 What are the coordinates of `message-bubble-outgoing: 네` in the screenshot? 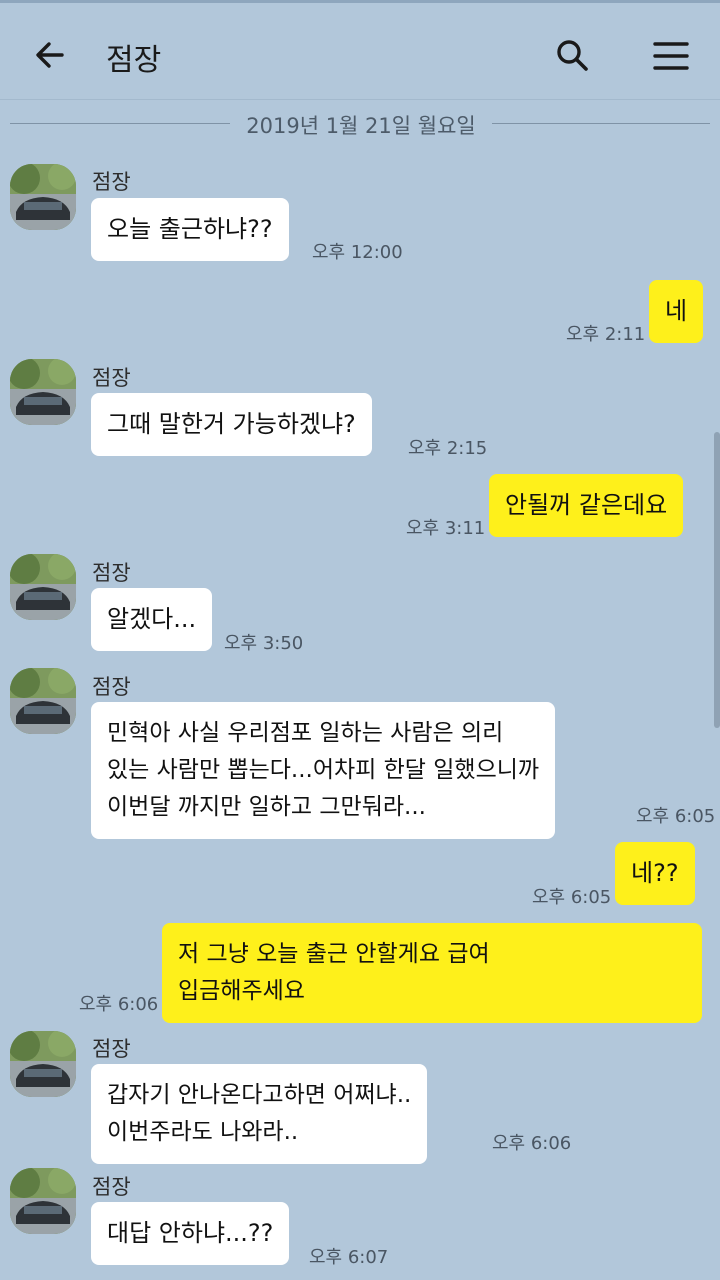 It's located at (676, 311).